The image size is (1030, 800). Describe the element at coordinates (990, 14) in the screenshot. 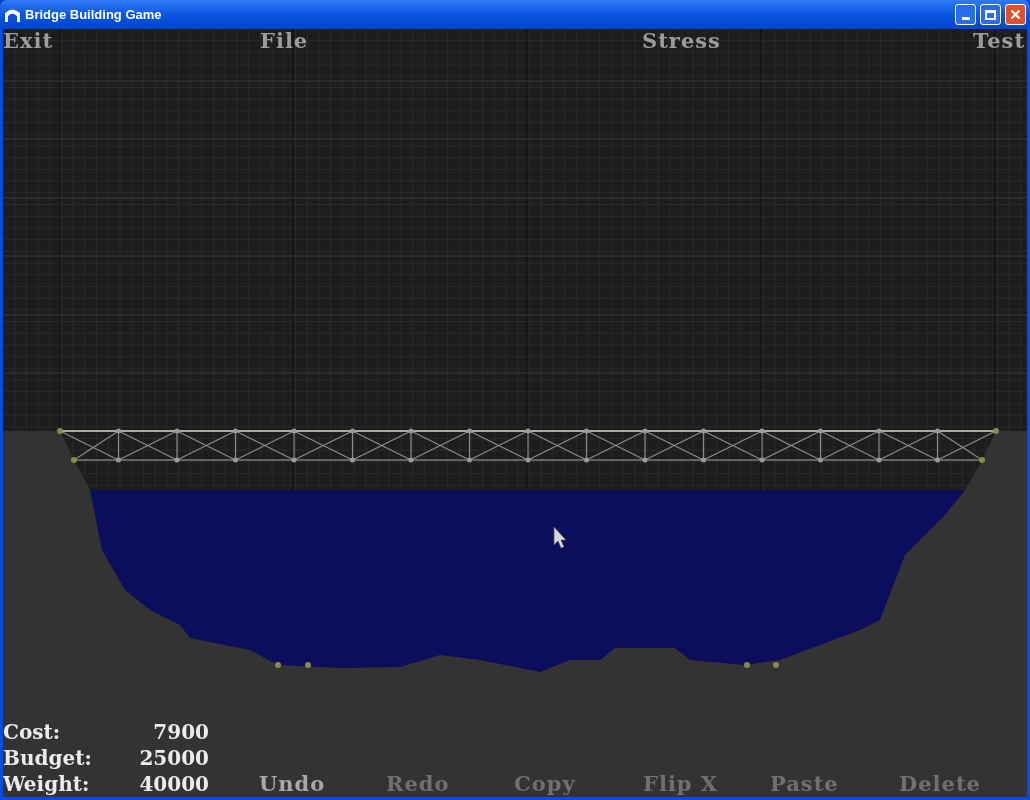

I see `maximize-button` at that location.